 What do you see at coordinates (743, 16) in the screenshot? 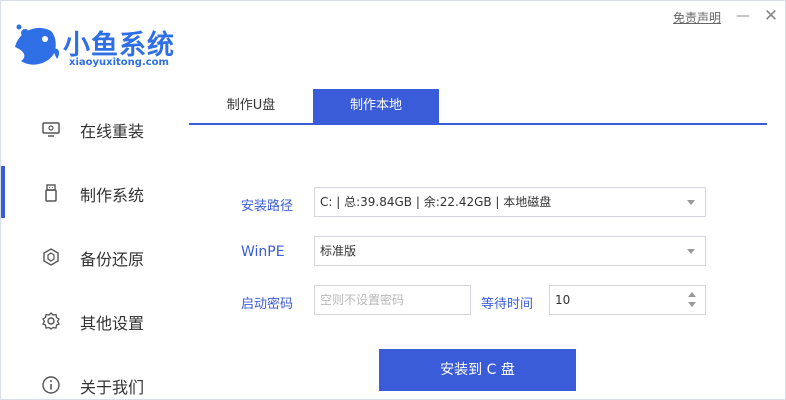
I see `minimize-button: —` at bounding box center [743, 16].